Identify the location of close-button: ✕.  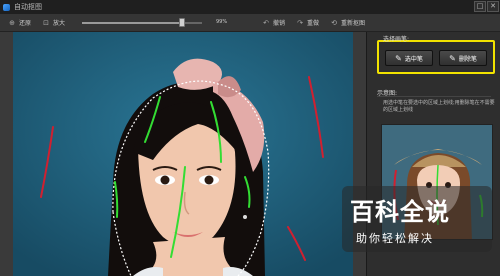
(493, 6).